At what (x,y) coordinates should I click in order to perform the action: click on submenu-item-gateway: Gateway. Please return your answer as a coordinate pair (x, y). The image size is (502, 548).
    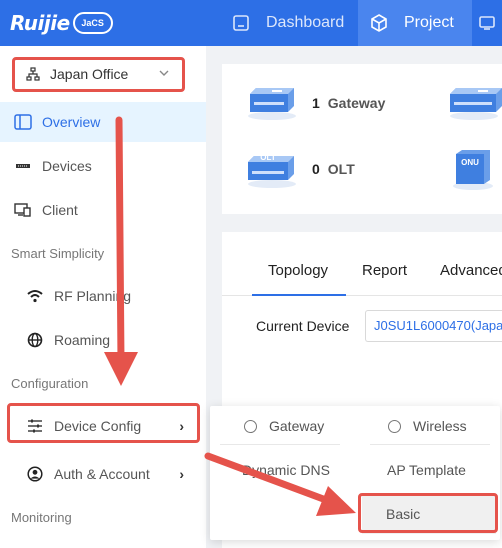
    Looking at the image, I should click on (284, 426).